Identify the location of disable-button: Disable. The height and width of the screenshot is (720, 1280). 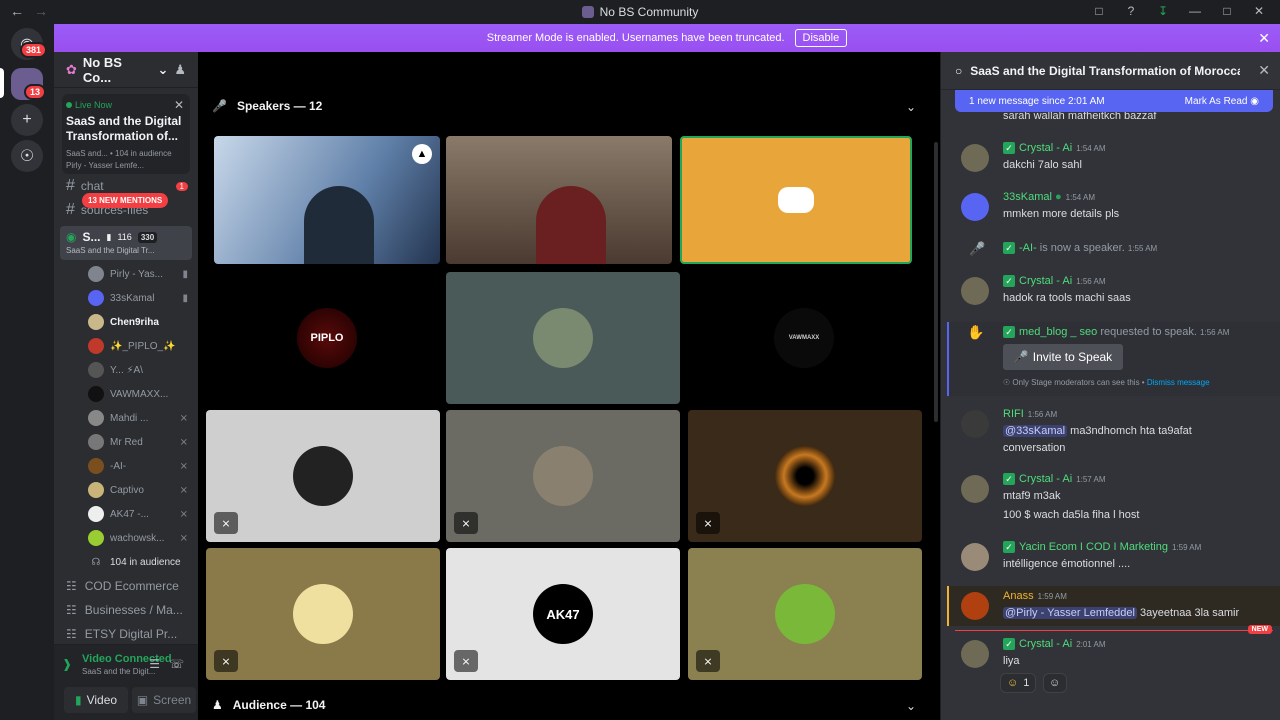
(821, 38).